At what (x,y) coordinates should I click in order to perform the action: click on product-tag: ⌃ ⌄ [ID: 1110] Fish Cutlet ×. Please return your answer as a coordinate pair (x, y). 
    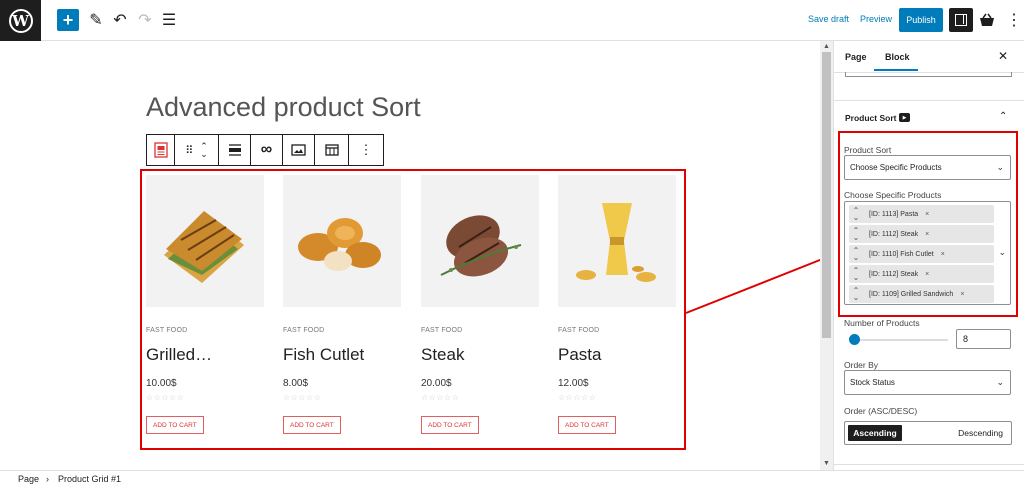
    Looking at the image, I should click on (921, 254).